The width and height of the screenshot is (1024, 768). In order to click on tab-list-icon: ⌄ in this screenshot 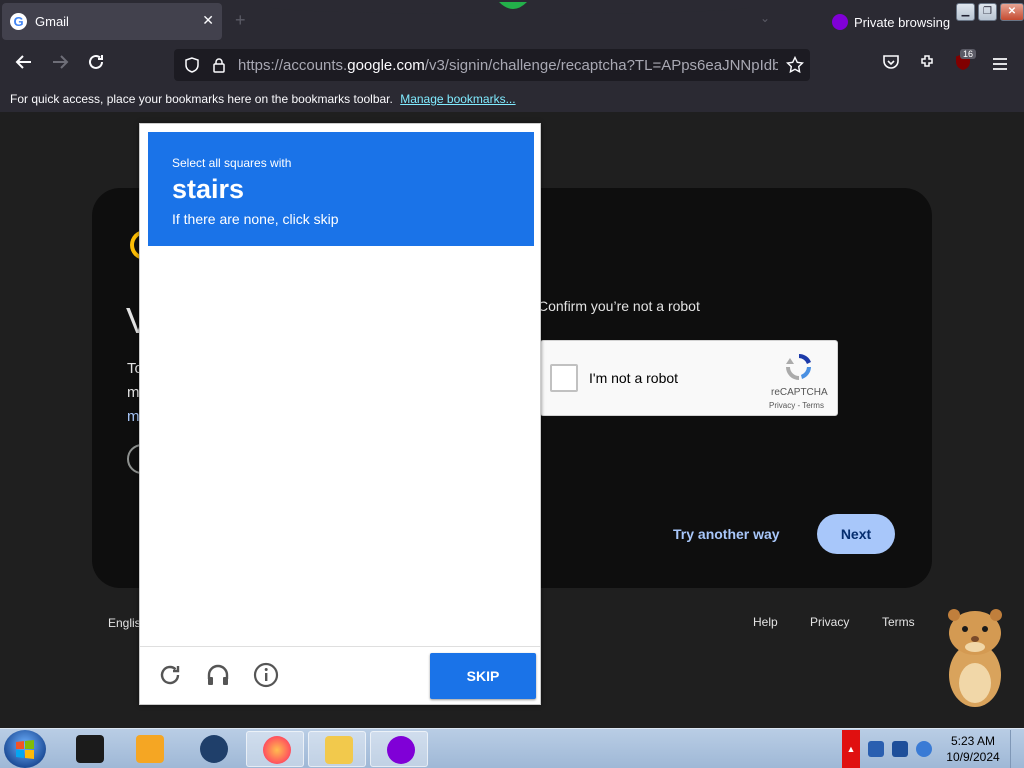, I will do `click(765, 18)`.